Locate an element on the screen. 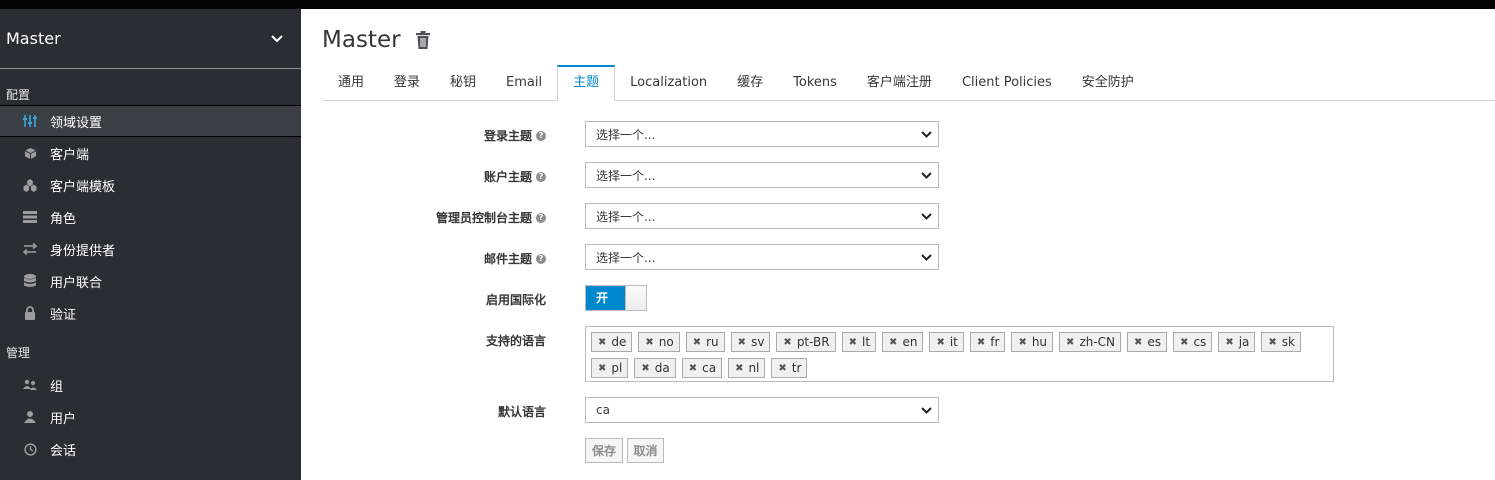 The height and width of the screenshot is (480, 1495). sidebar-item-label: 组 is located at coordinates (57, 387).